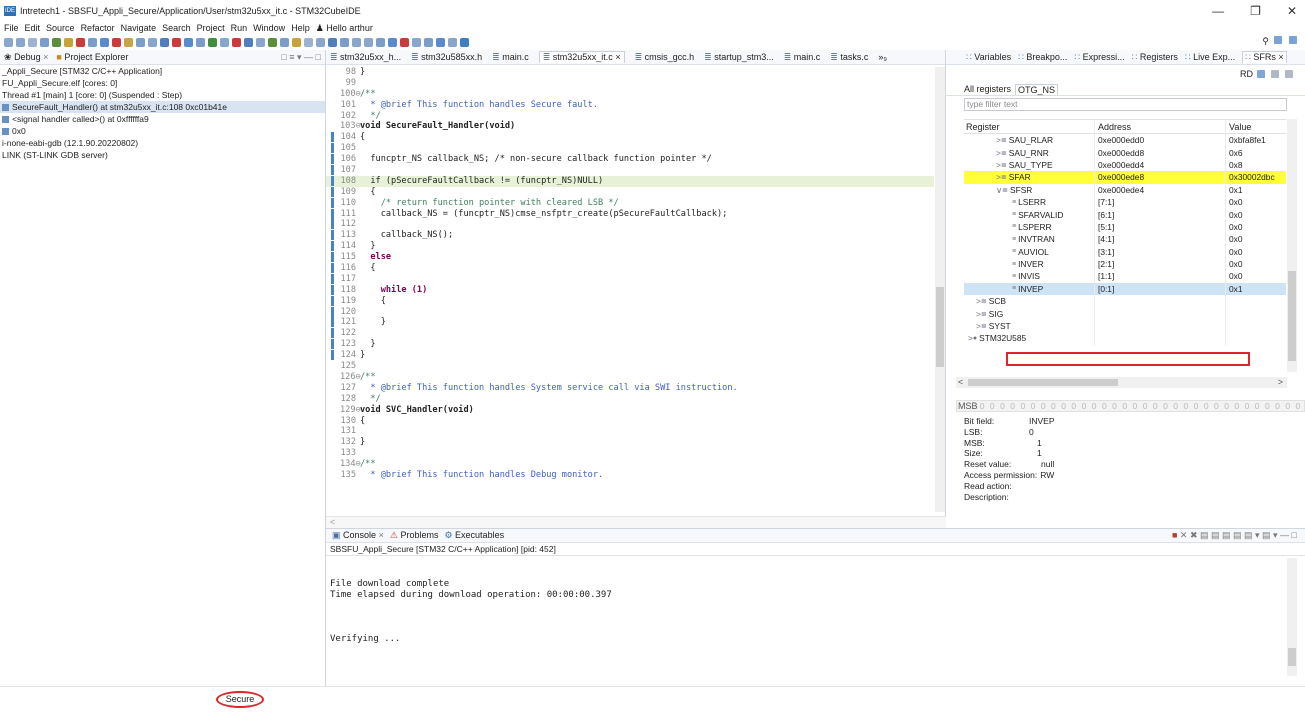  What do you see at coordinates (1278, 40) in the screenshot?
I see `perspective-icon` at bounding box center [1278, 40].